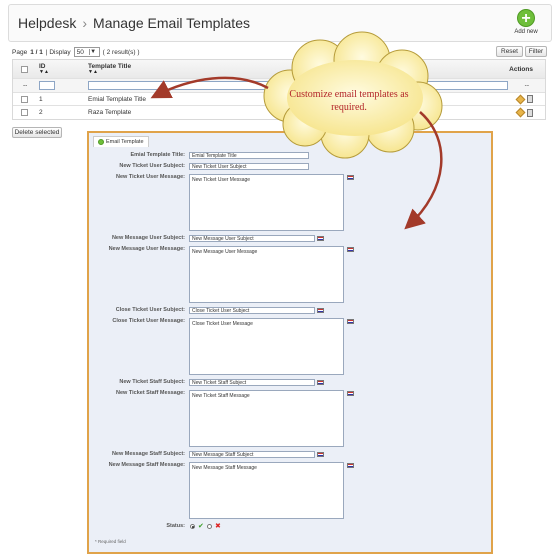 This screenshot has height=560, width=560. What do you see at coordinates (209, 87) in the screenshot?
I see `arrow-to-table` at bounding box center [209, 87].